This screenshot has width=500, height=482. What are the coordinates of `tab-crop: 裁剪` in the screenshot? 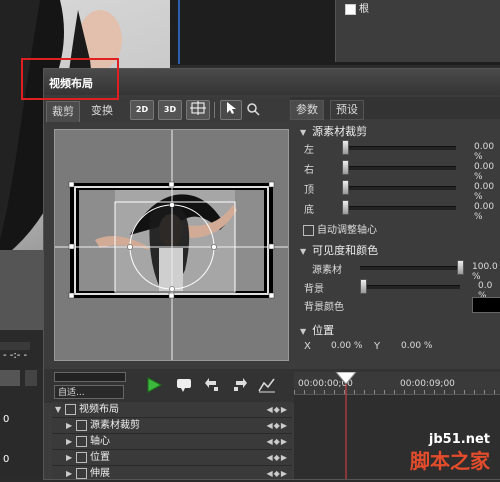 It's located at (63, 111).